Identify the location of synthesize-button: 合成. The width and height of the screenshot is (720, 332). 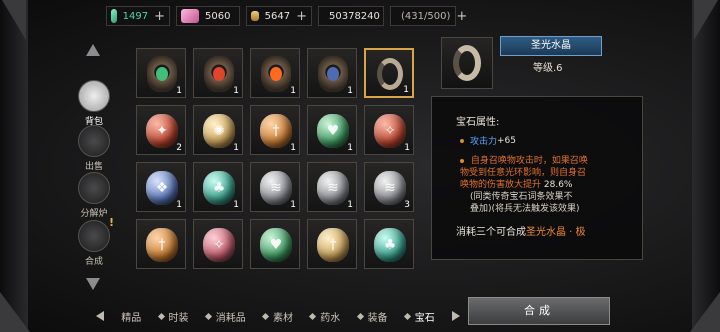
(539, 311).